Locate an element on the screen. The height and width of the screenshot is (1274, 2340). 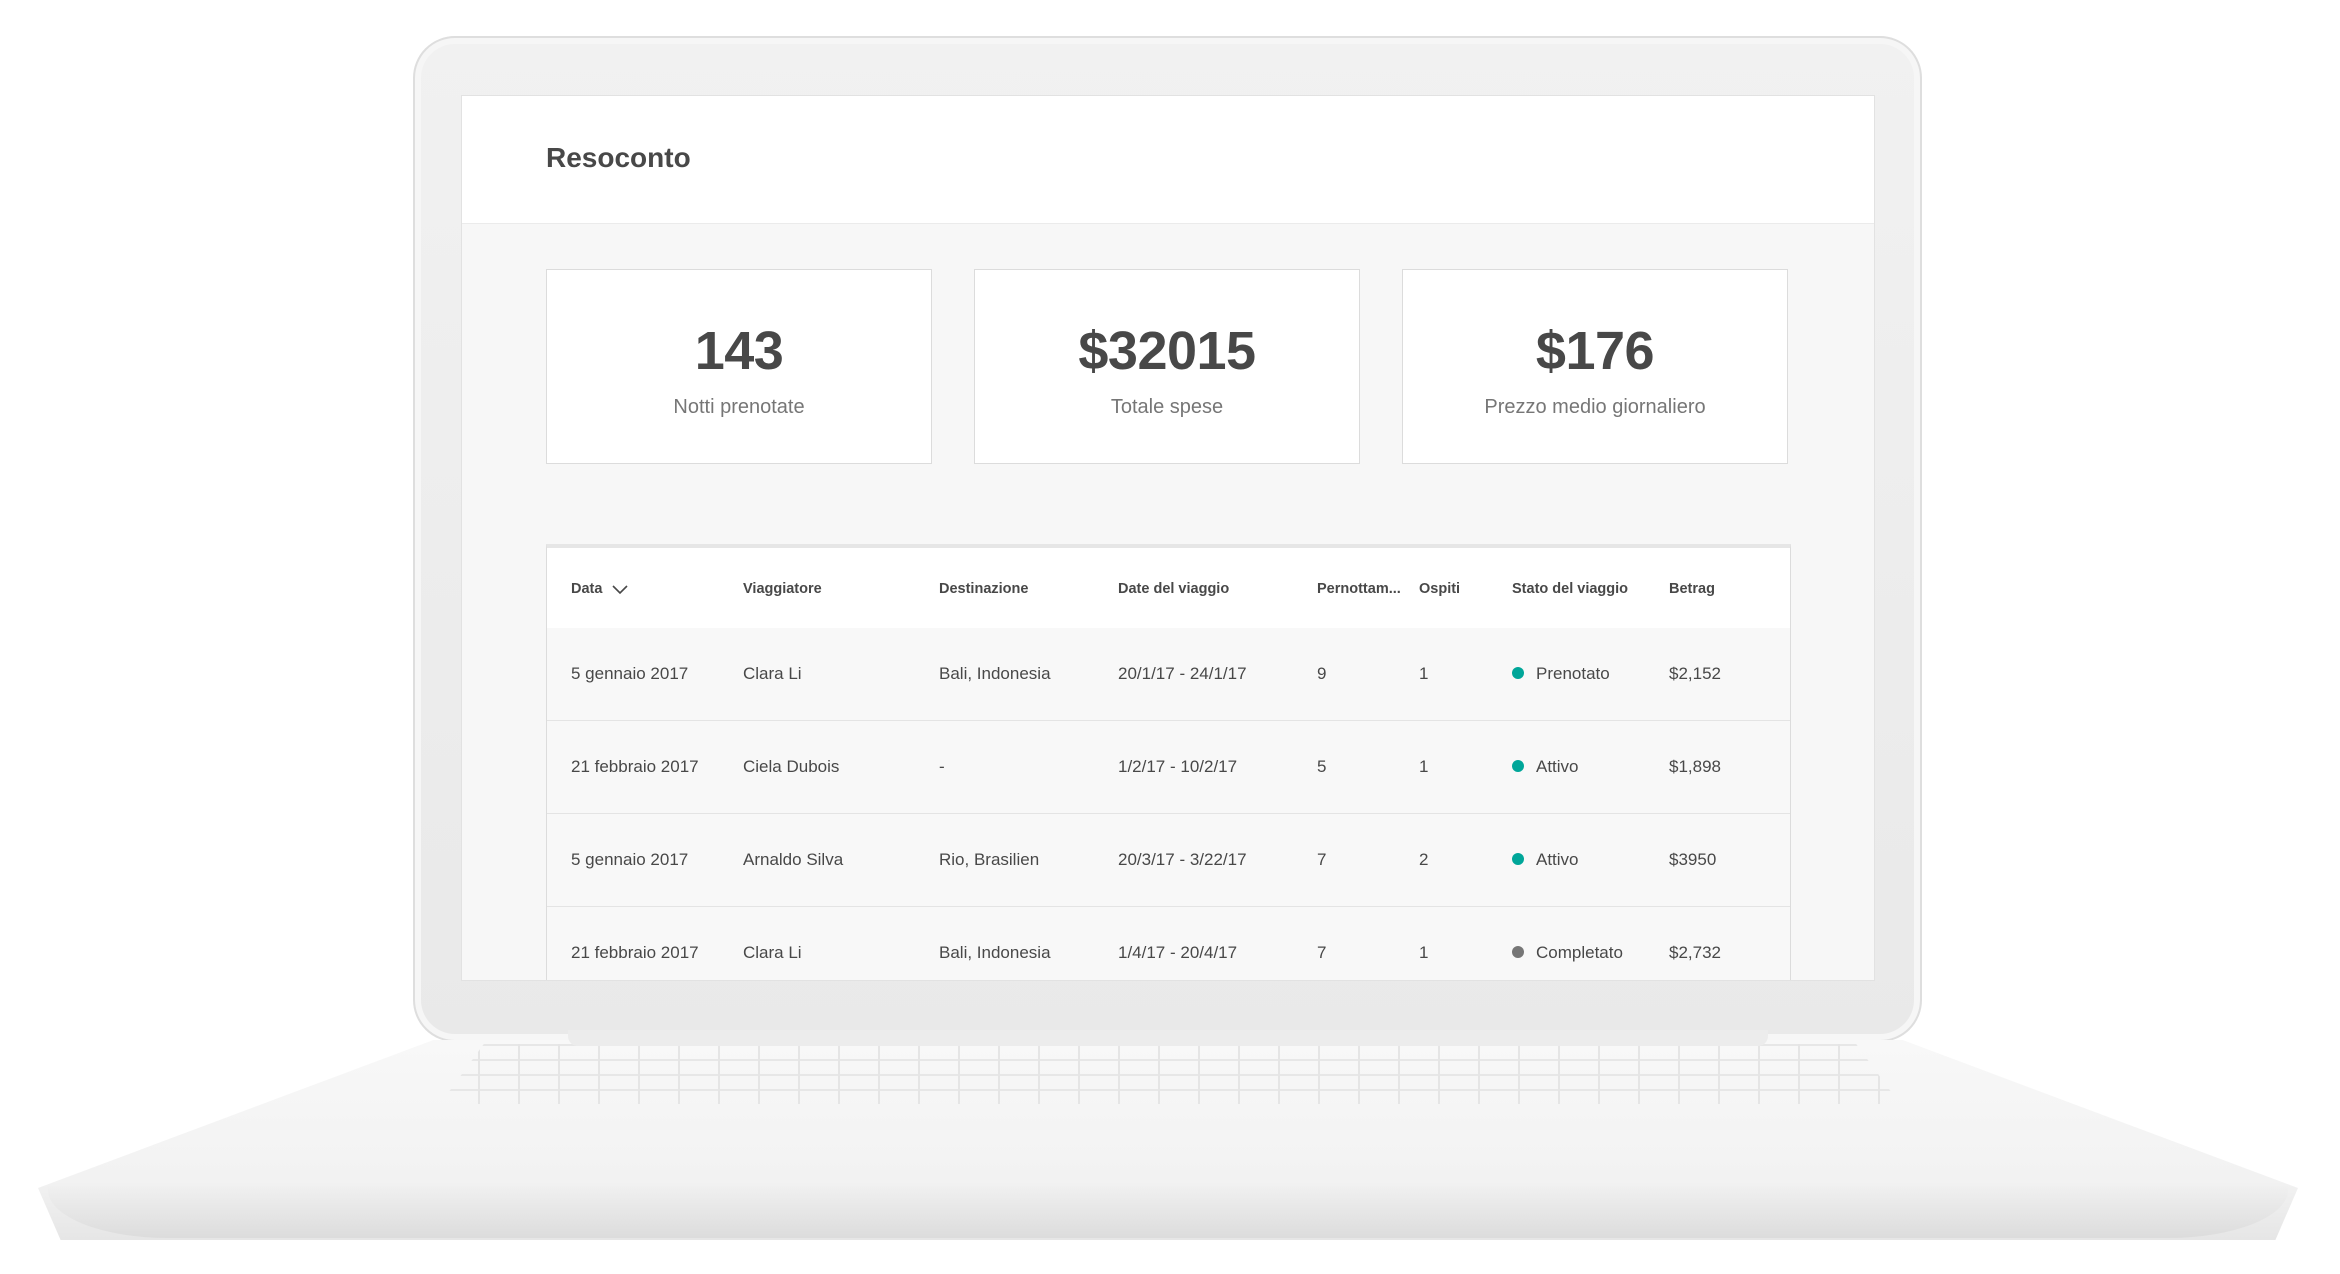
column-header-amount: Betrag is located at coordinates (1692, 589).